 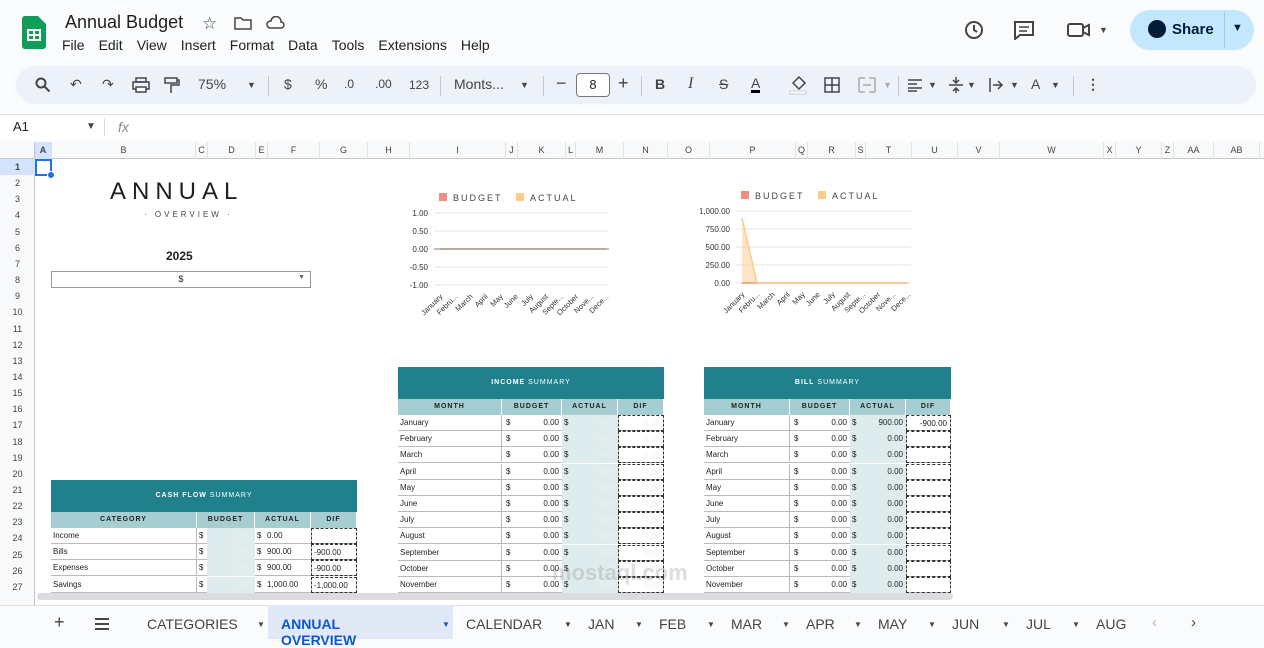 I want to click on column-header: I, so click(x=458, y=150).